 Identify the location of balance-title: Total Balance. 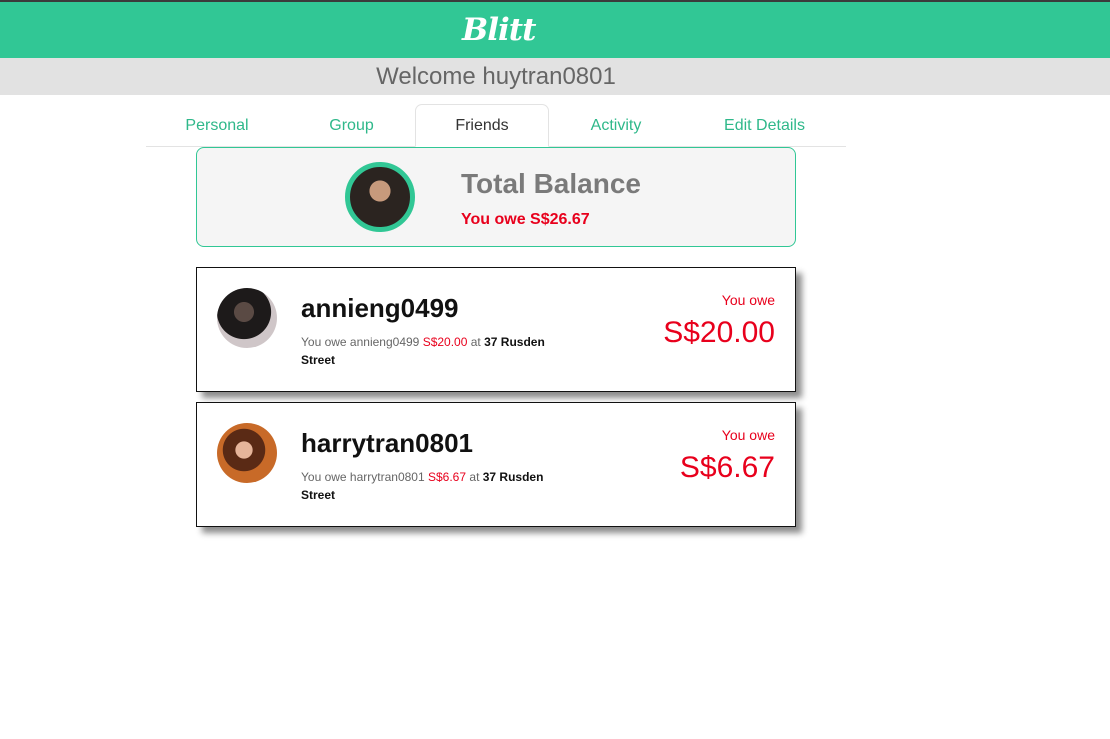
(551, 183).